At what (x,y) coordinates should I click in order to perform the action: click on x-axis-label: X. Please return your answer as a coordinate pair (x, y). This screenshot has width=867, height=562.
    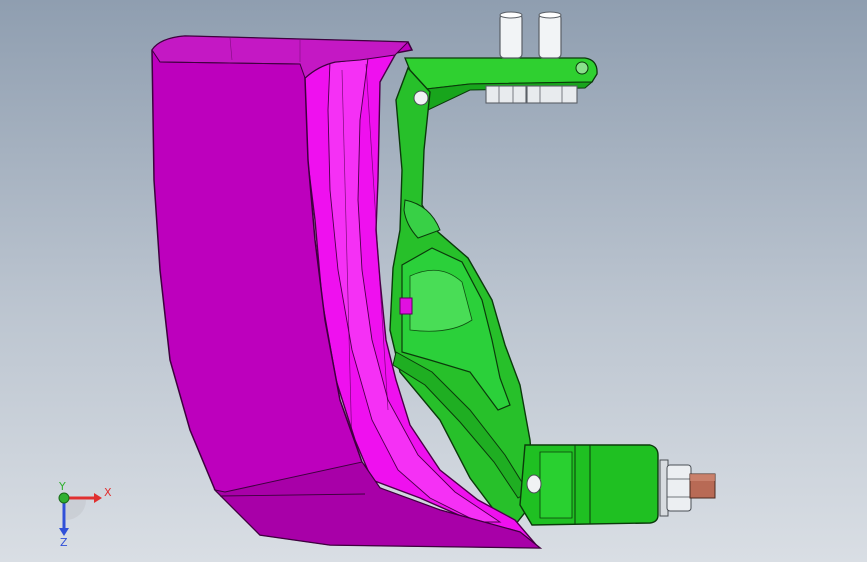
    Looking at the image, I should click on (108, 492).